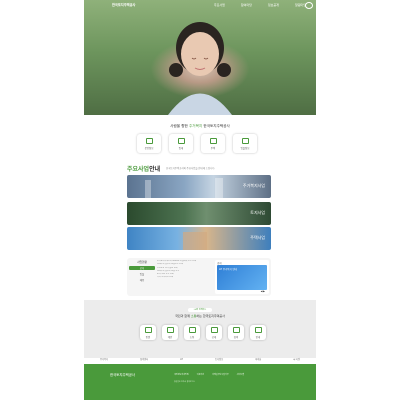  What do you see at coordinates (138, 169) in the screenshot?
I see `business-title-green: 주요사업` at bounding box center [138, 169].